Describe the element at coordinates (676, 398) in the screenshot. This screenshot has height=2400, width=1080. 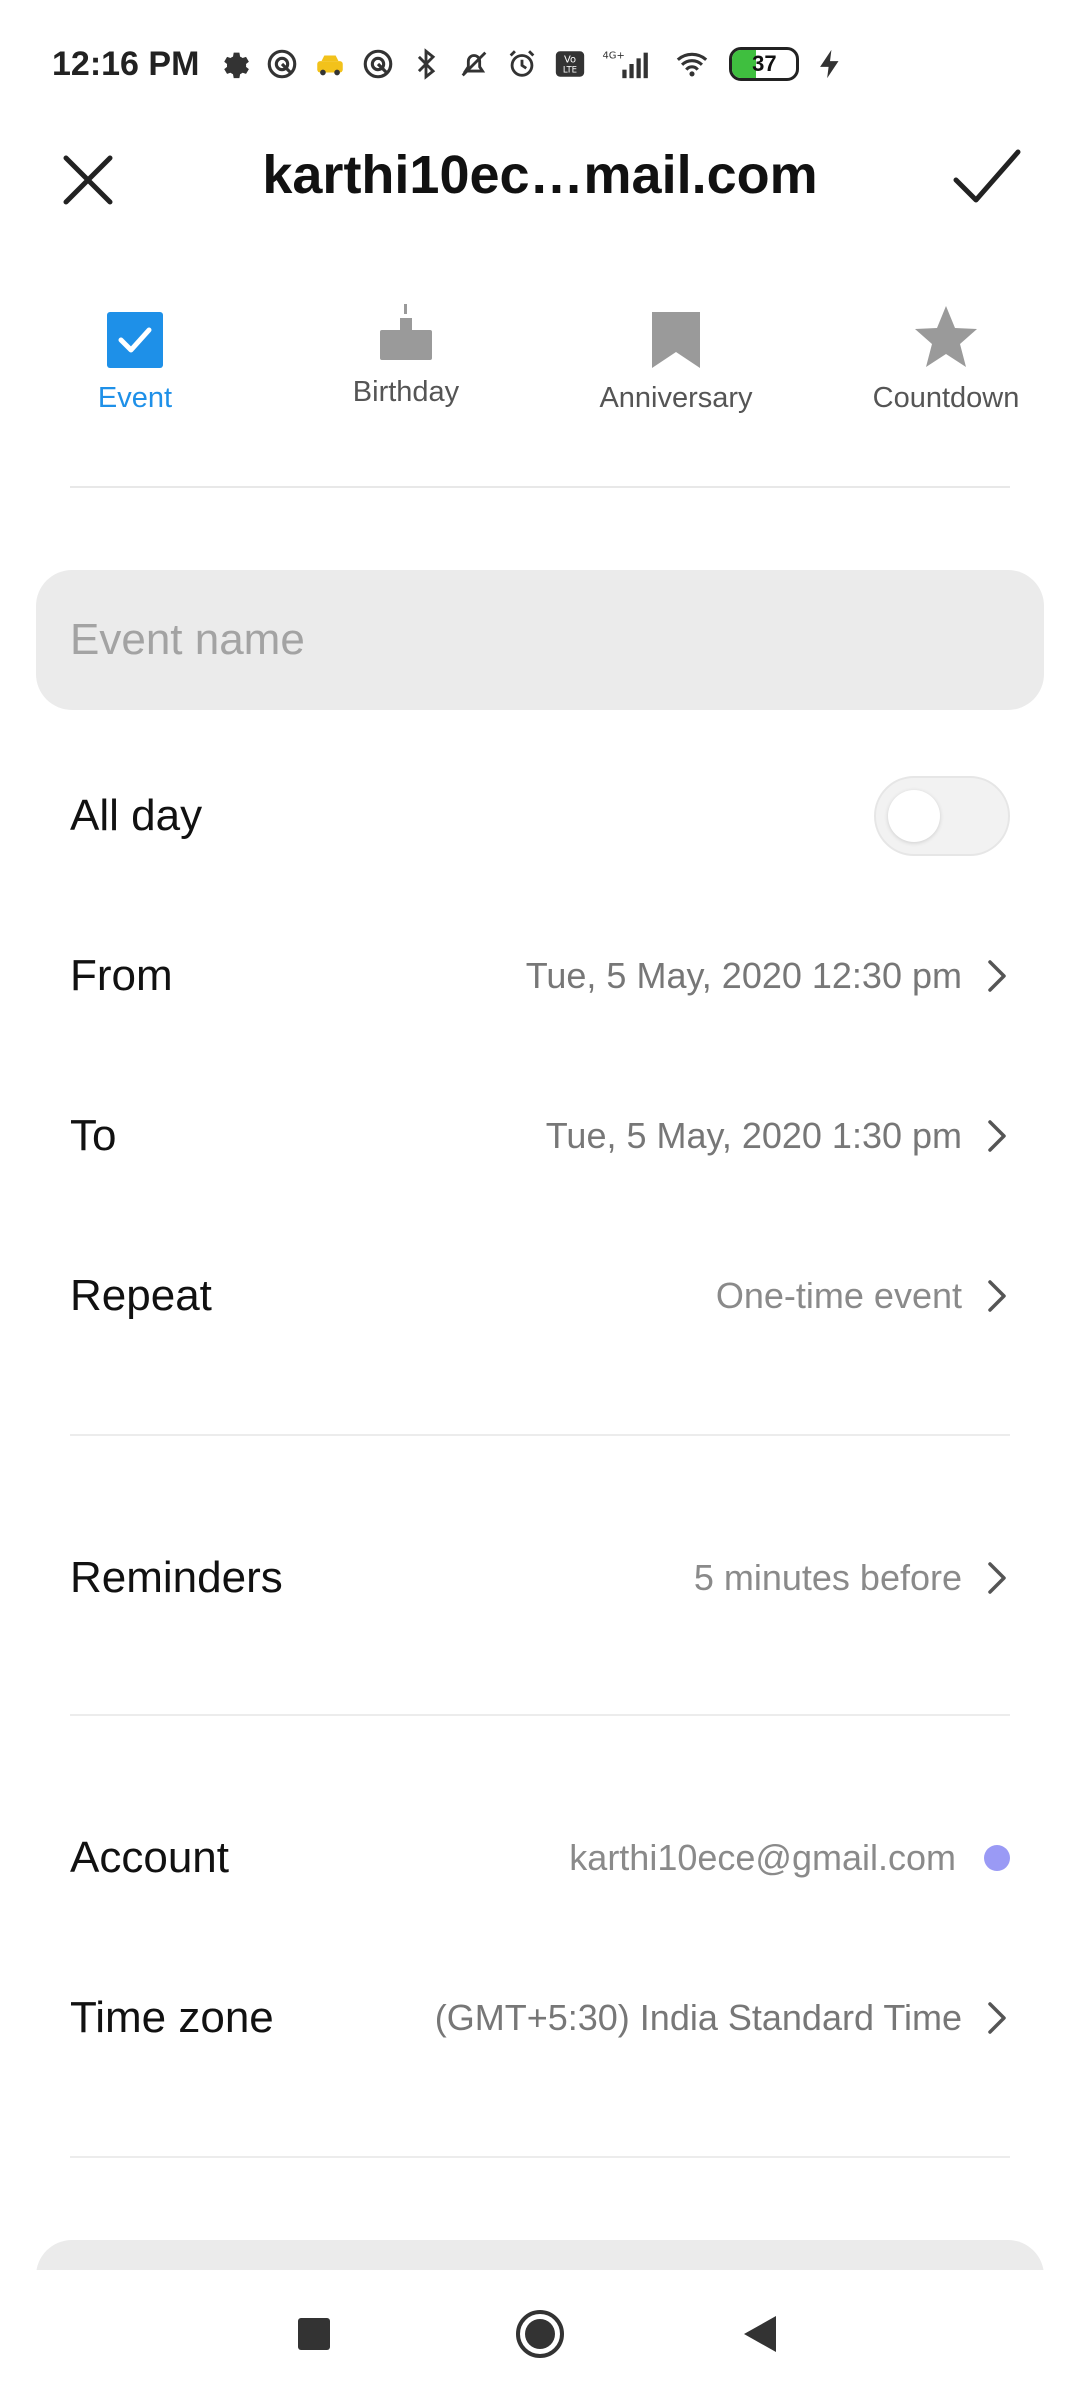
I see `tab-anniversary-label: Anniversary` at that location.